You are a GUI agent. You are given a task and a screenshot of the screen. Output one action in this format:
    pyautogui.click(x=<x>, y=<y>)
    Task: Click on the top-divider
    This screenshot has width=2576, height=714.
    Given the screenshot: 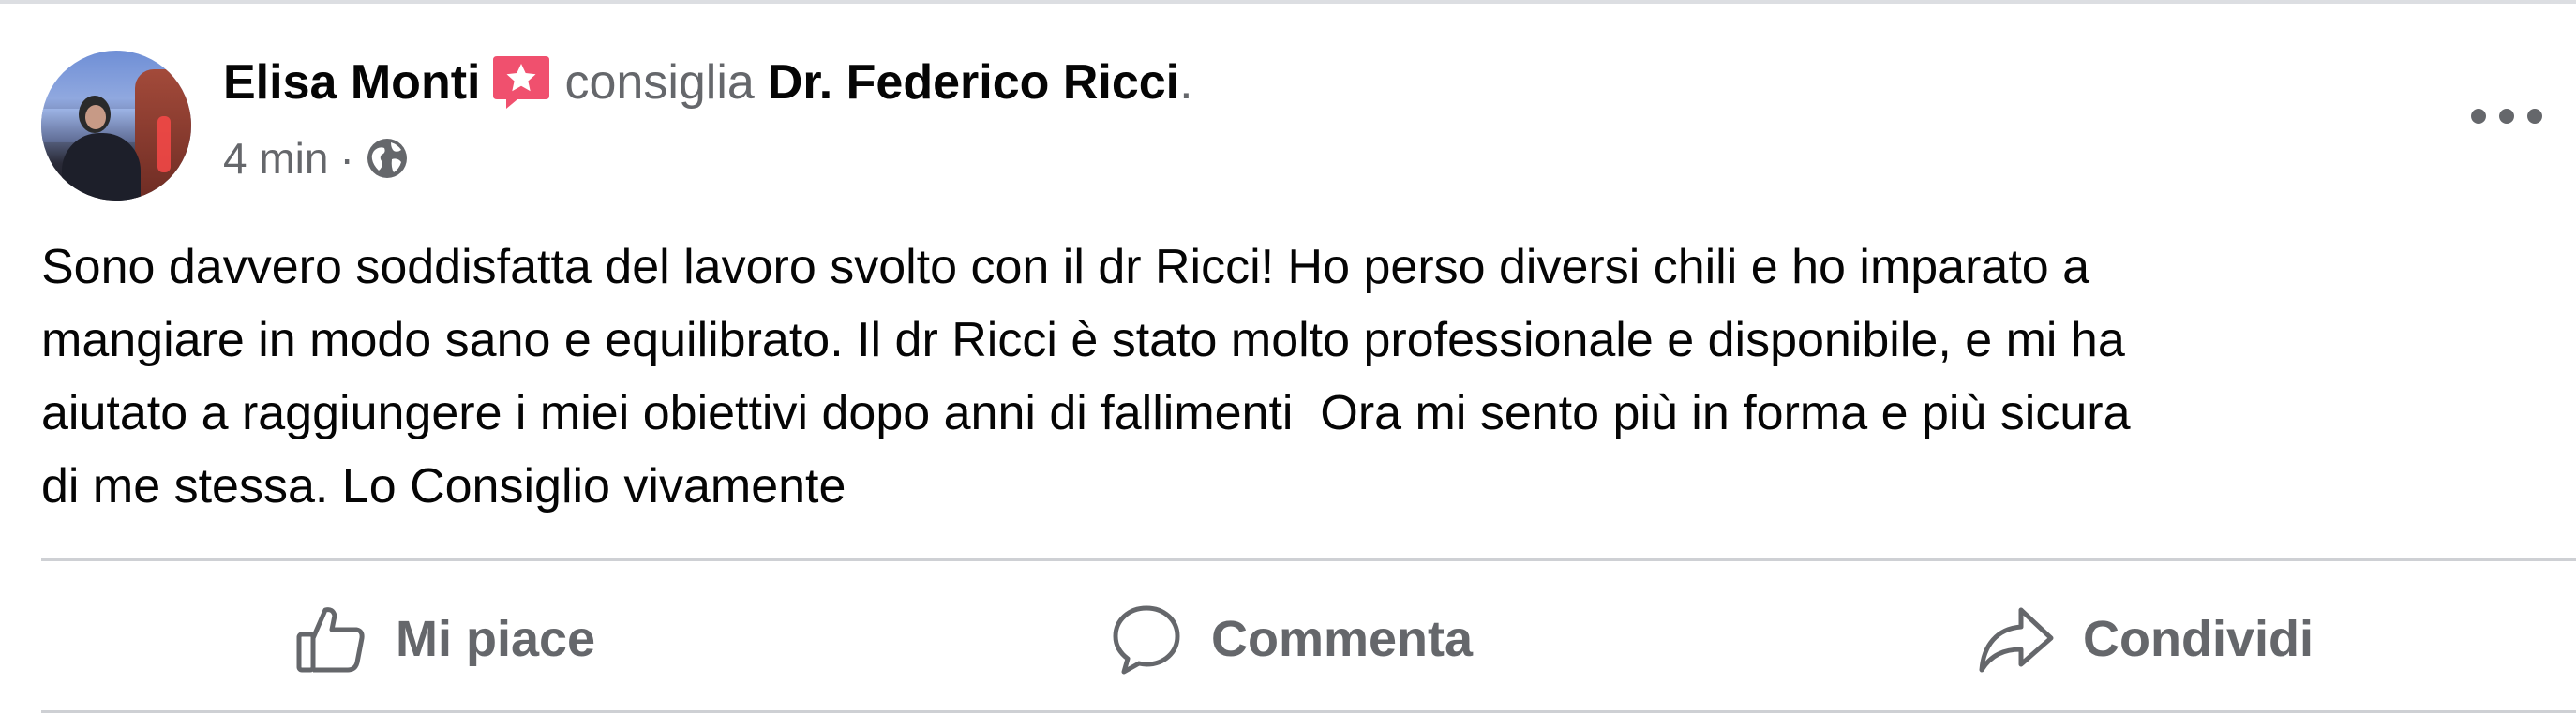 What is the action you would take?
    pyautogui.click(x=1288, y=2)
    